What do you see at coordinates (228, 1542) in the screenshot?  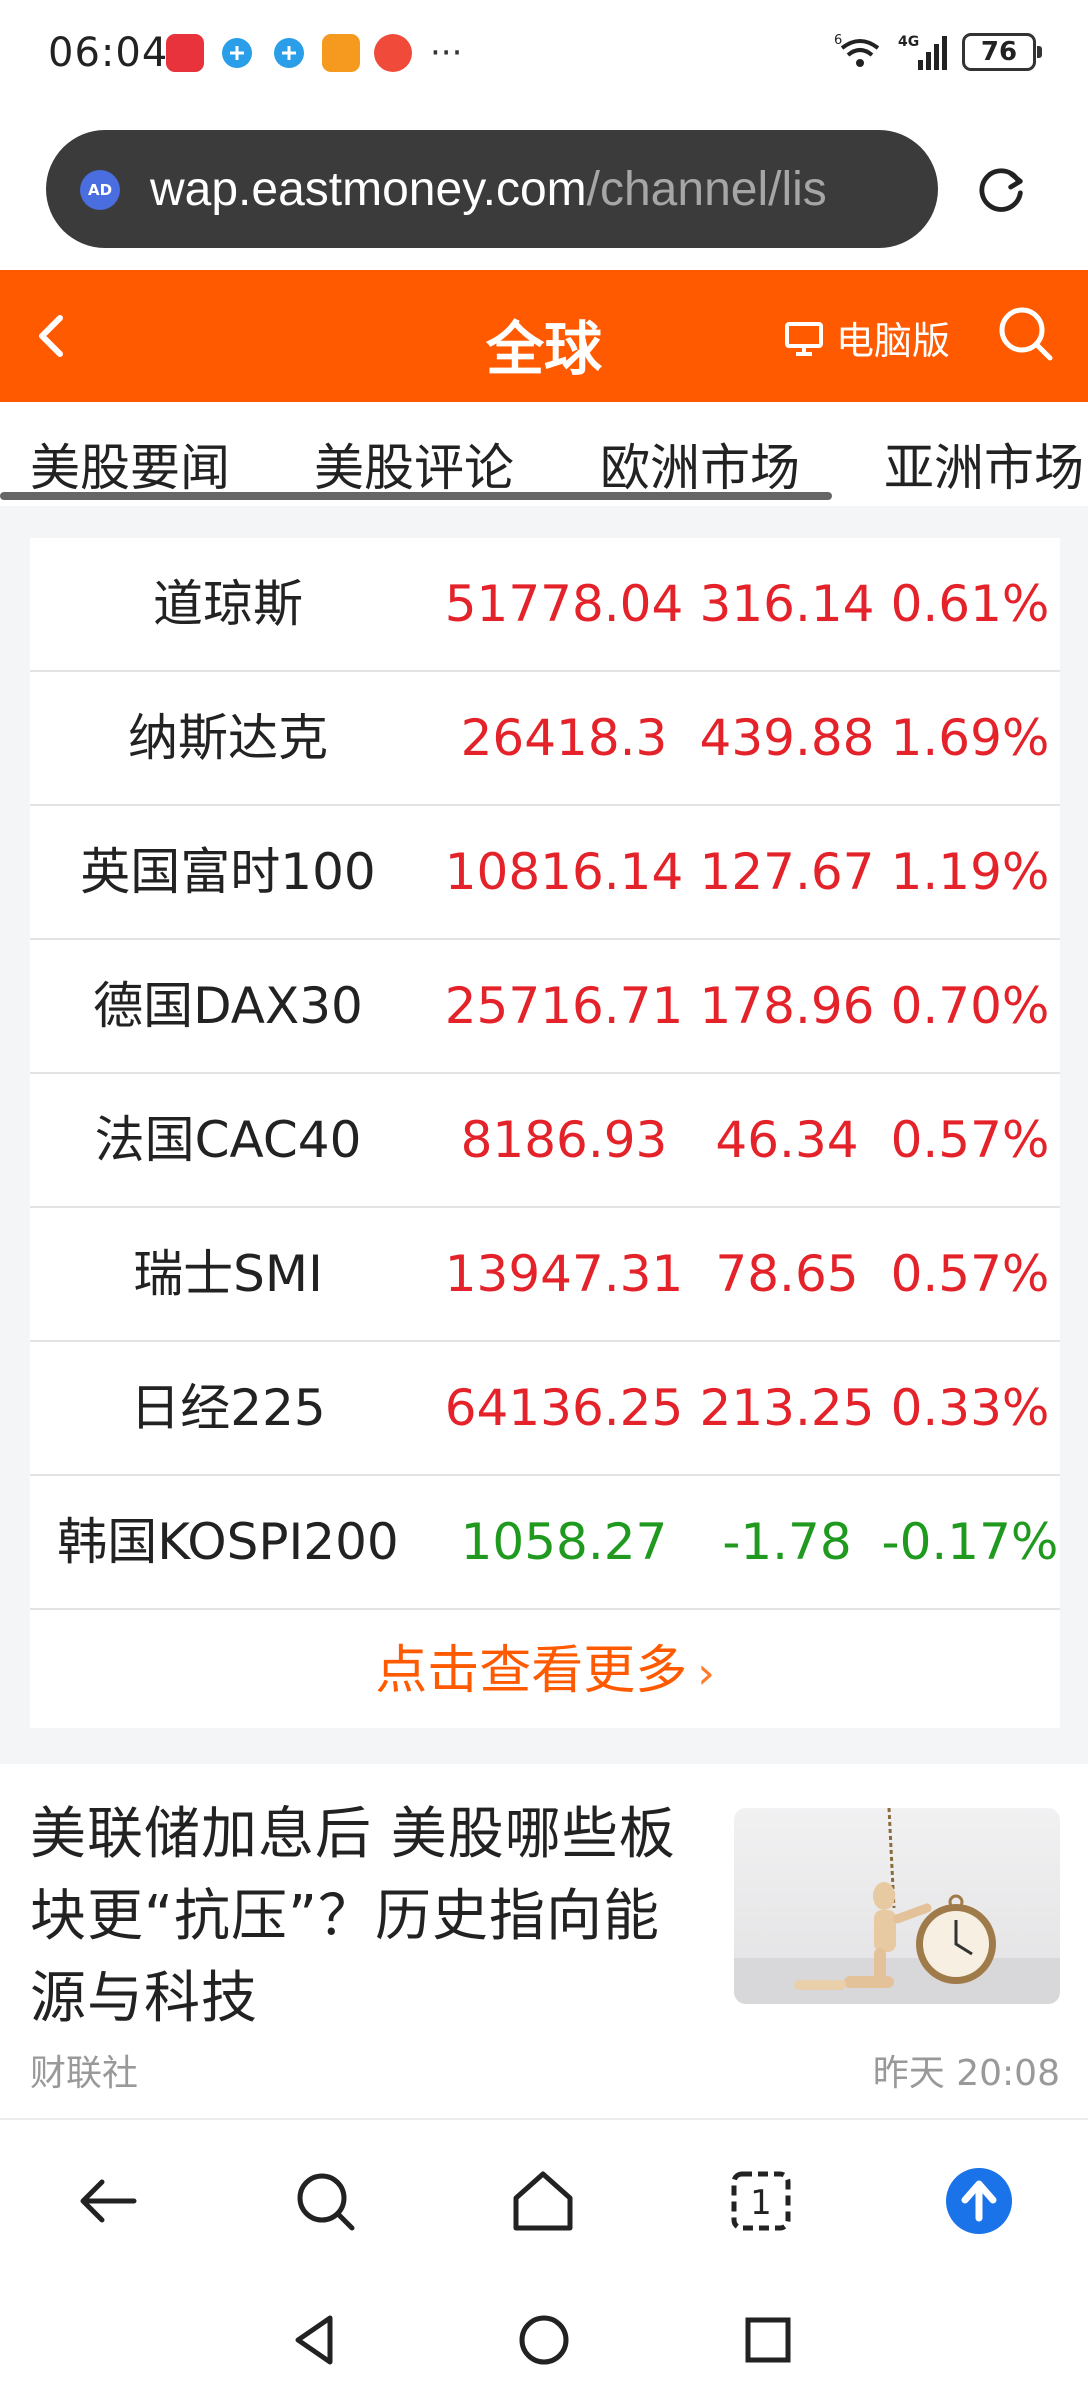 I see `index-name: 韩国KOSPI200` at bounding box center [228, 1542].